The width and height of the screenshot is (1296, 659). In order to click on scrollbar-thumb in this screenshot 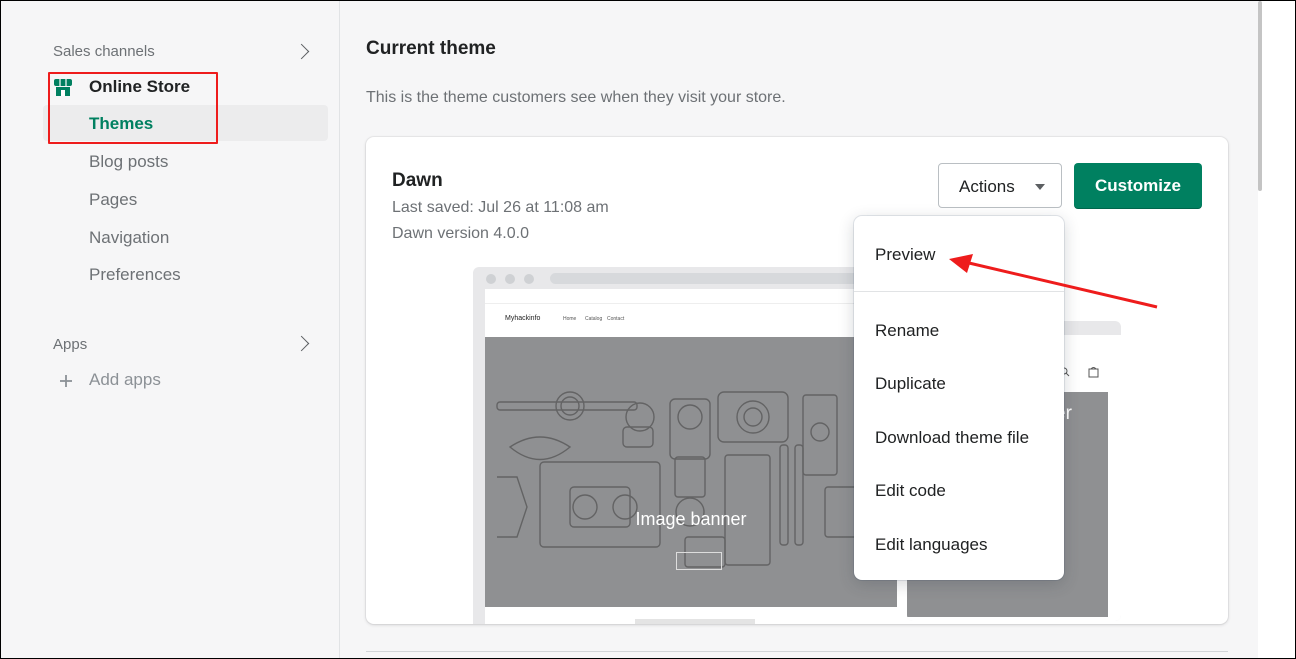, I will do `click(1260, 96)`.